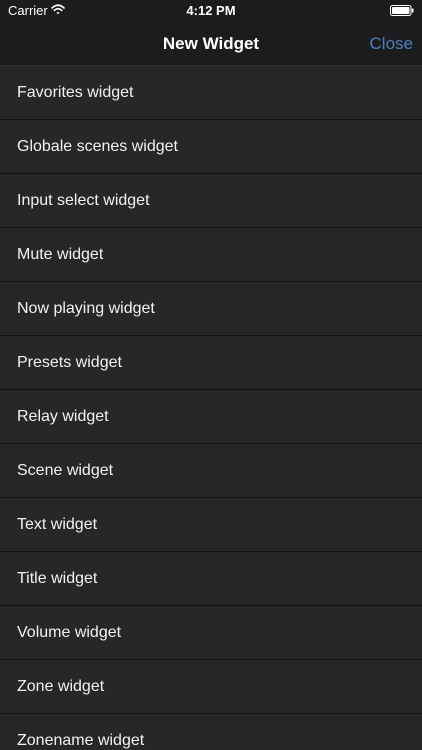 The height and width of the screenshot is (750, 422). Describe the element at coordinates (81, 740) in the screenshot. I see `list-item-label: Zonename widget` at that location.